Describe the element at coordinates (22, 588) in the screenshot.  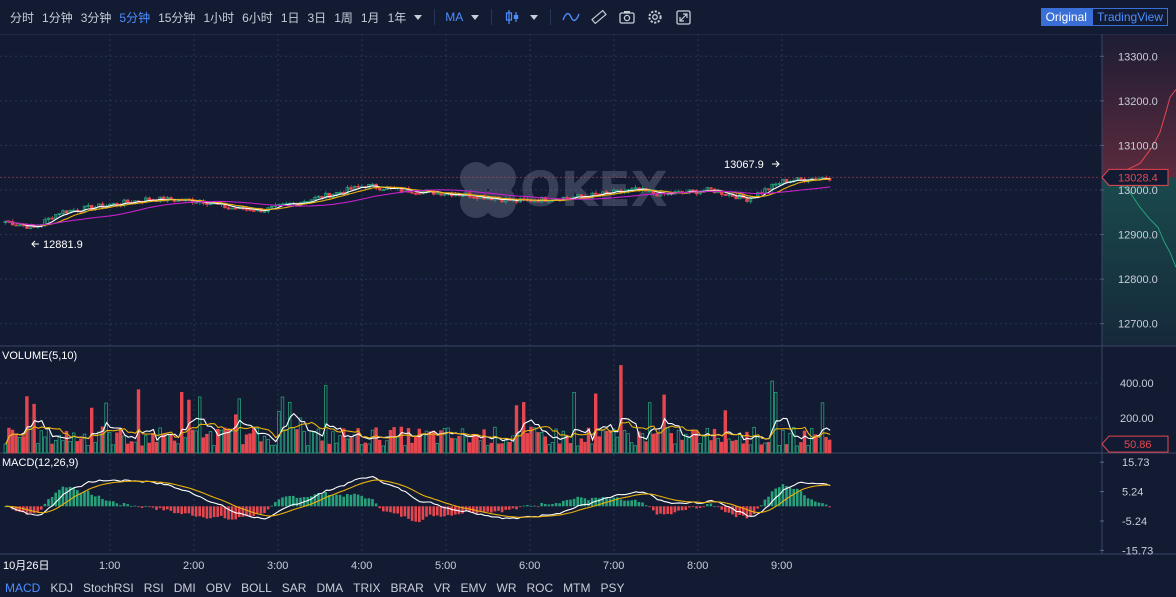
I see `indicator-tab-macd: MACD` at that location.